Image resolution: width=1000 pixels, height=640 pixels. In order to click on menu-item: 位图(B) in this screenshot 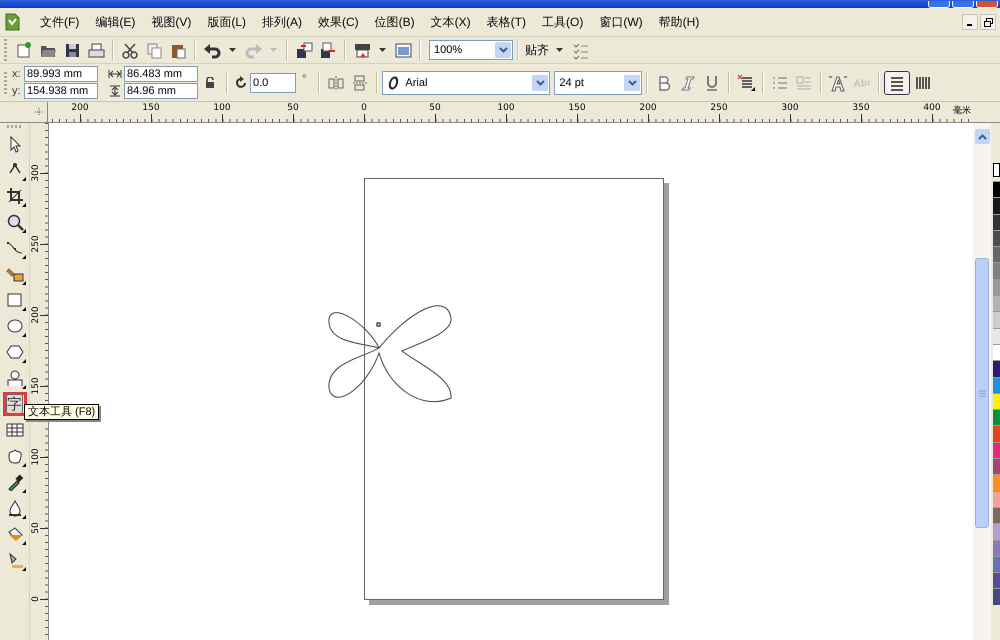, I will do `click(394, 22)`.